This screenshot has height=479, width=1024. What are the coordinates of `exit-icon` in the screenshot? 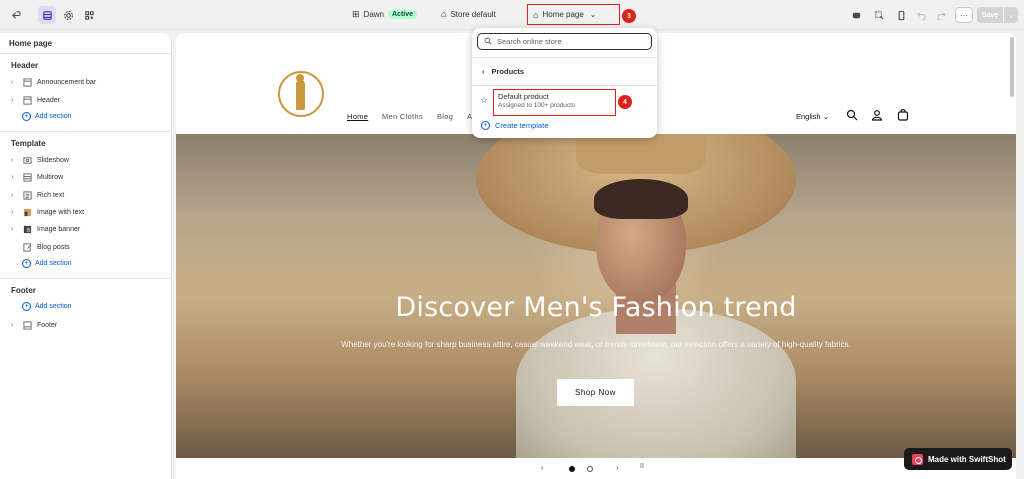 It's located at (16, 15).